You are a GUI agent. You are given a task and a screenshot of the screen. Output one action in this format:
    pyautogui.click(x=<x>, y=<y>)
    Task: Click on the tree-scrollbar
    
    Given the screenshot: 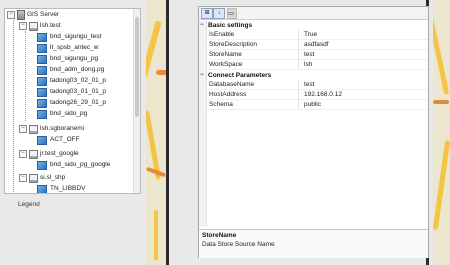 What is the action you would take?
    pyautogui.click(x=136, y=101)
    